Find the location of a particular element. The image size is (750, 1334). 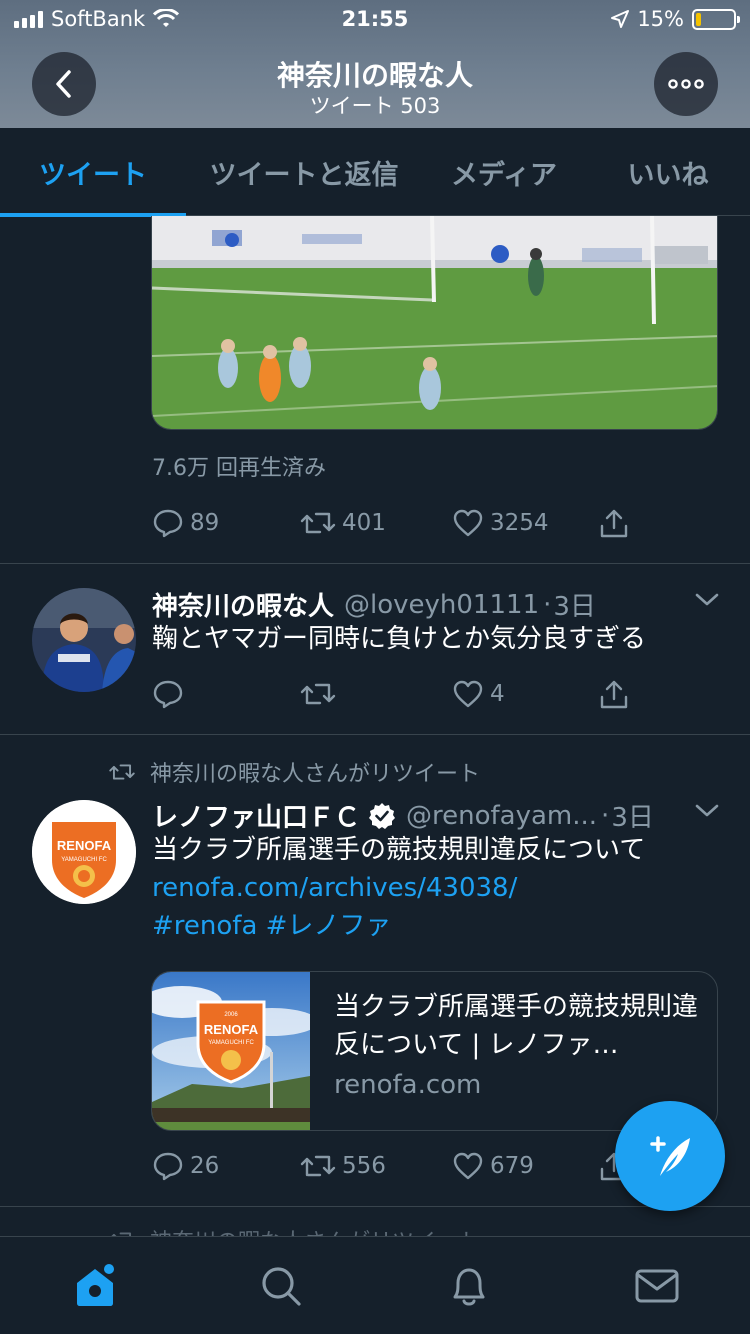

profile-name: 神奈川の暇な人 is located at coordinates (374, 75).